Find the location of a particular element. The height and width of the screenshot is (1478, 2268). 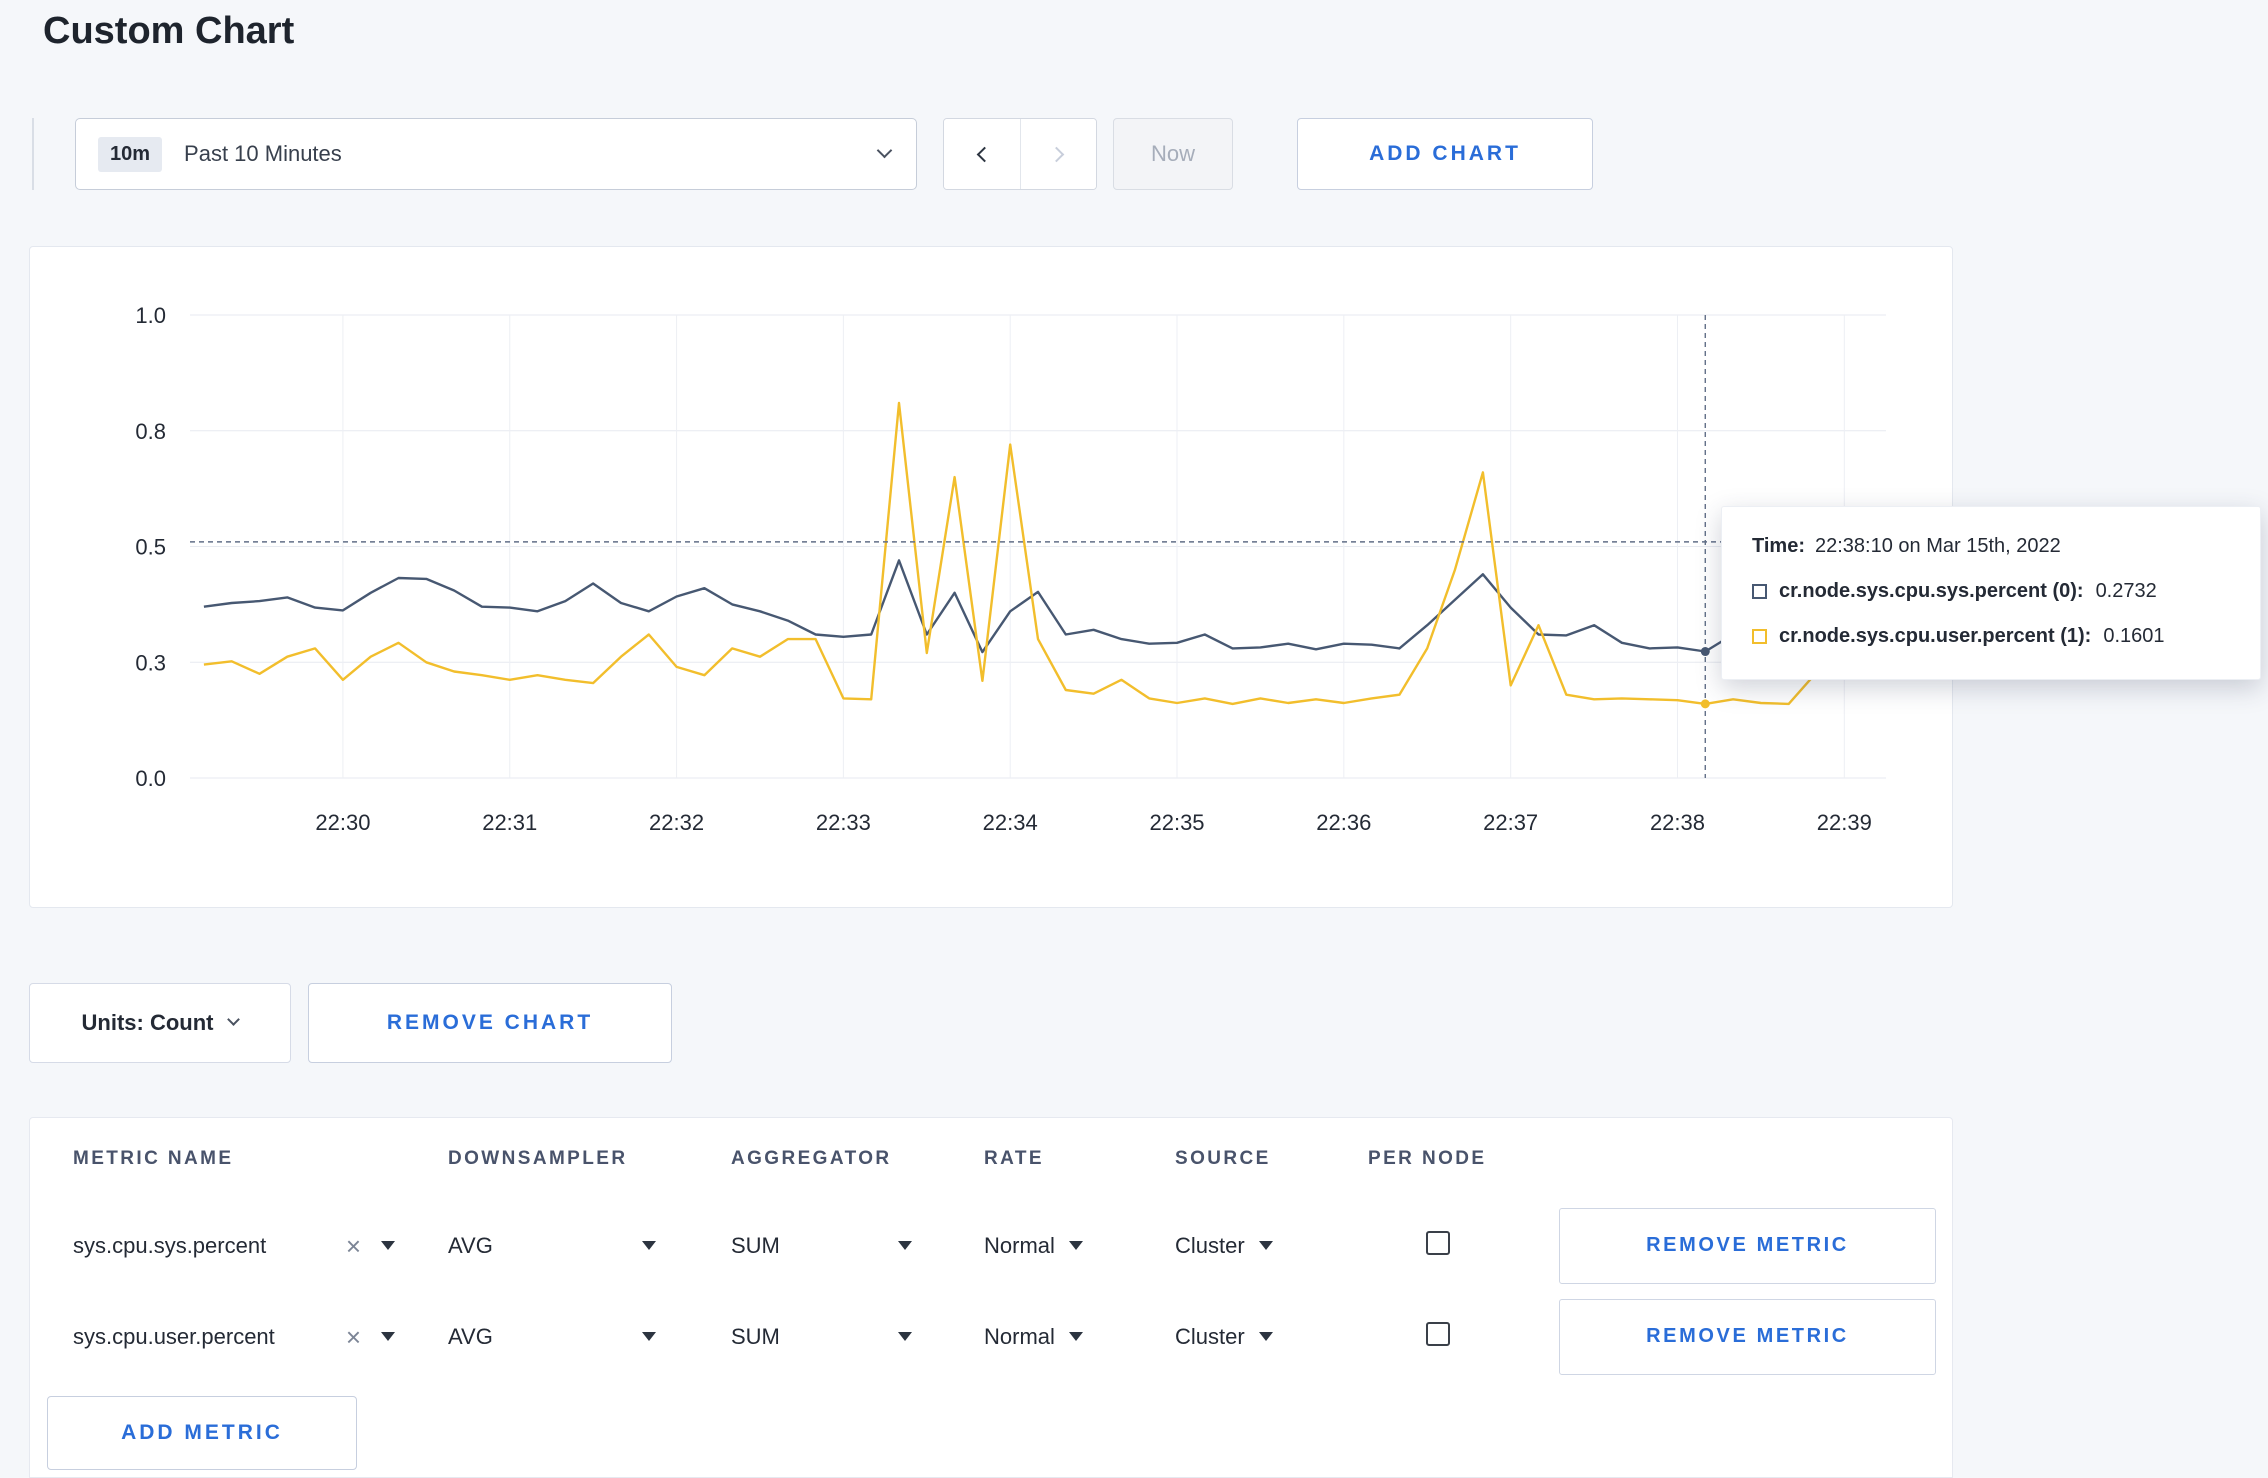

units-label: Units: Count is located at coordinates (147, 1022).